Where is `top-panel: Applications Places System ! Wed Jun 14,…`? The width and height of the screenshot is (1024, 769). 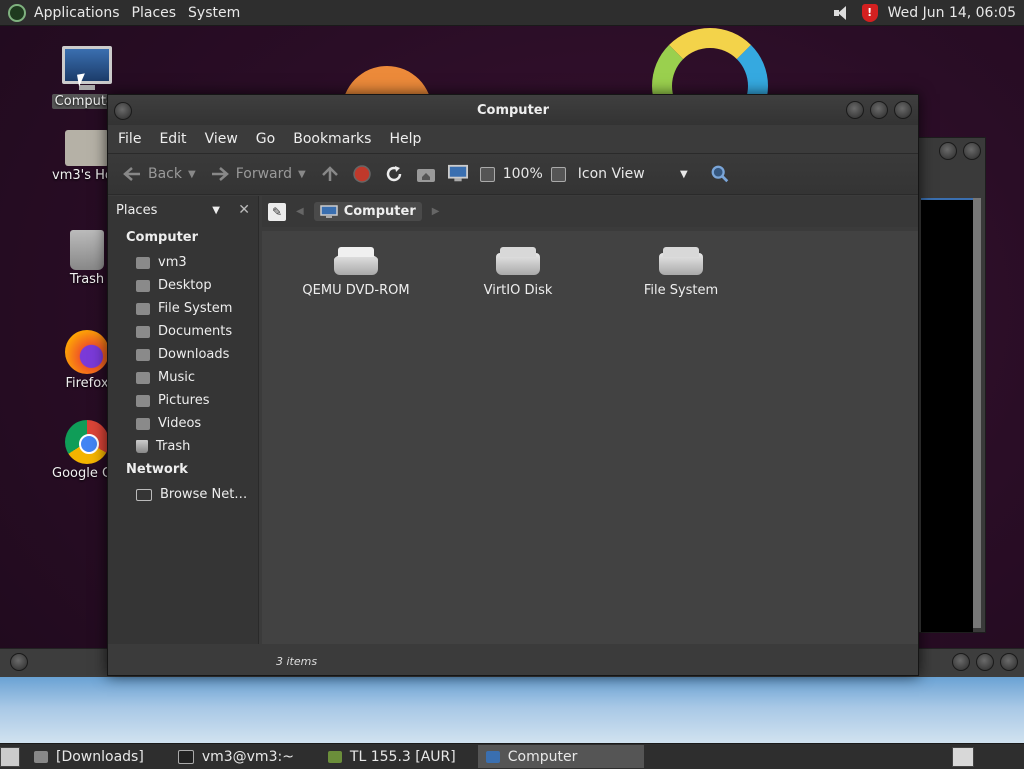 top-panel: Applications Places System ! Wed Jun 14,… is located at coordinates (512, 13).